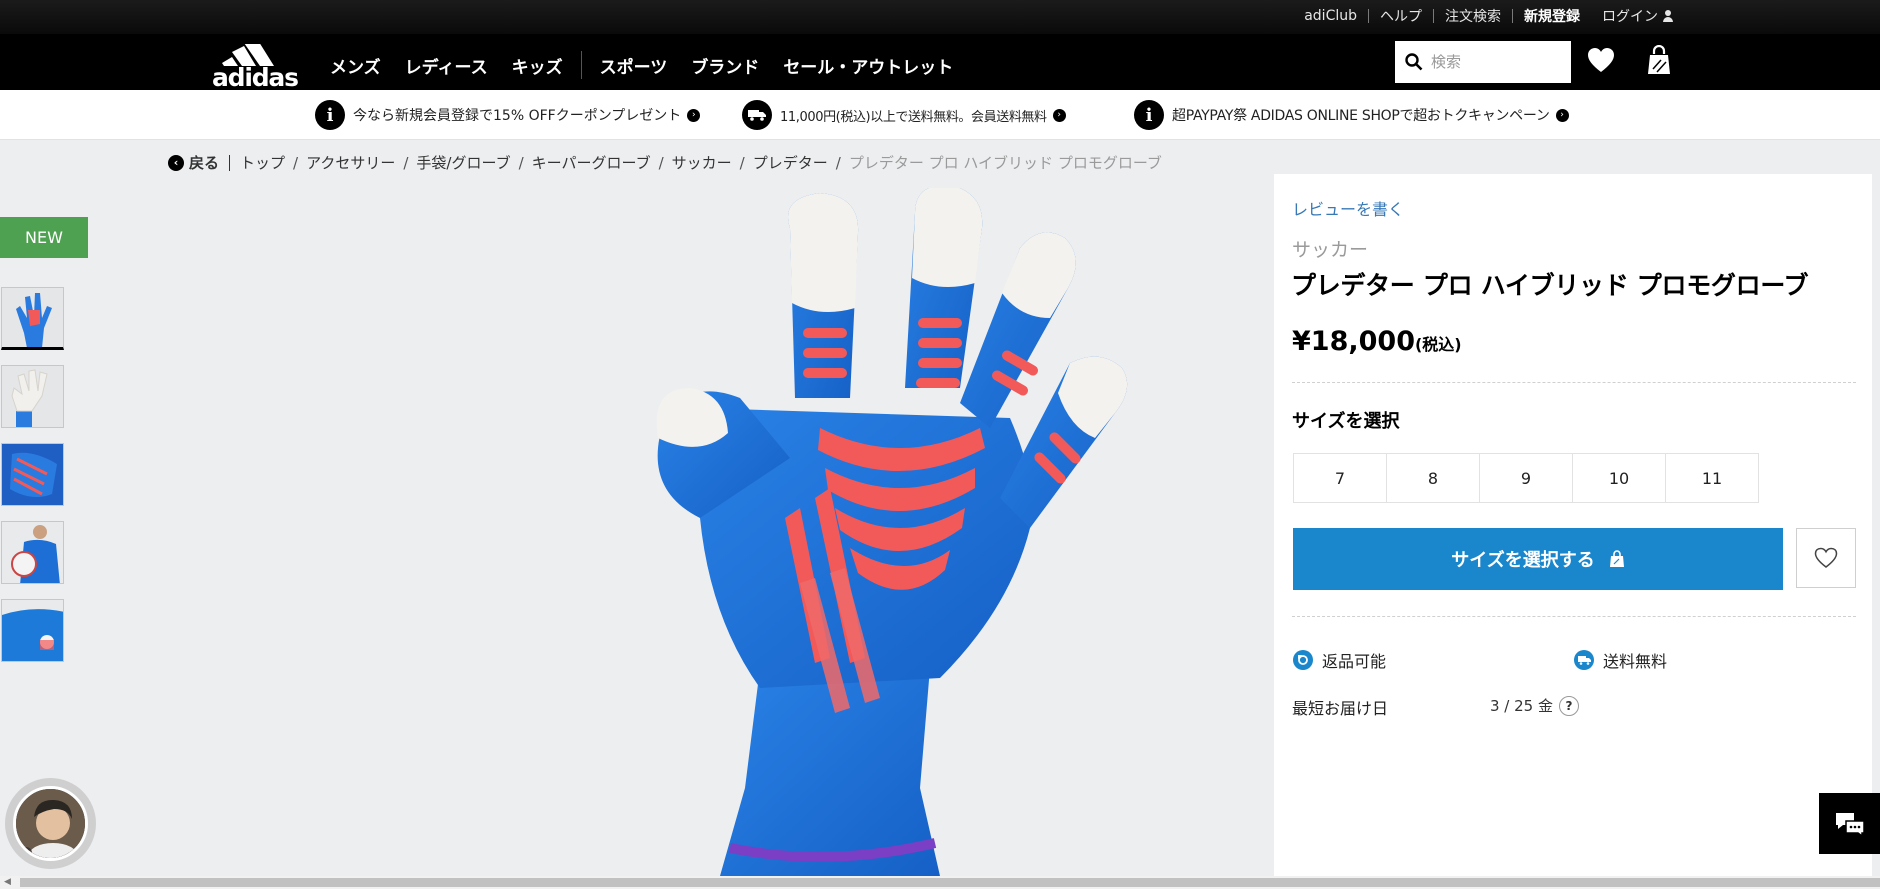  Describe the element at coordinates (790, 162) in the screenshot. I see `breadcrumb-predator: プレデター` at that location.